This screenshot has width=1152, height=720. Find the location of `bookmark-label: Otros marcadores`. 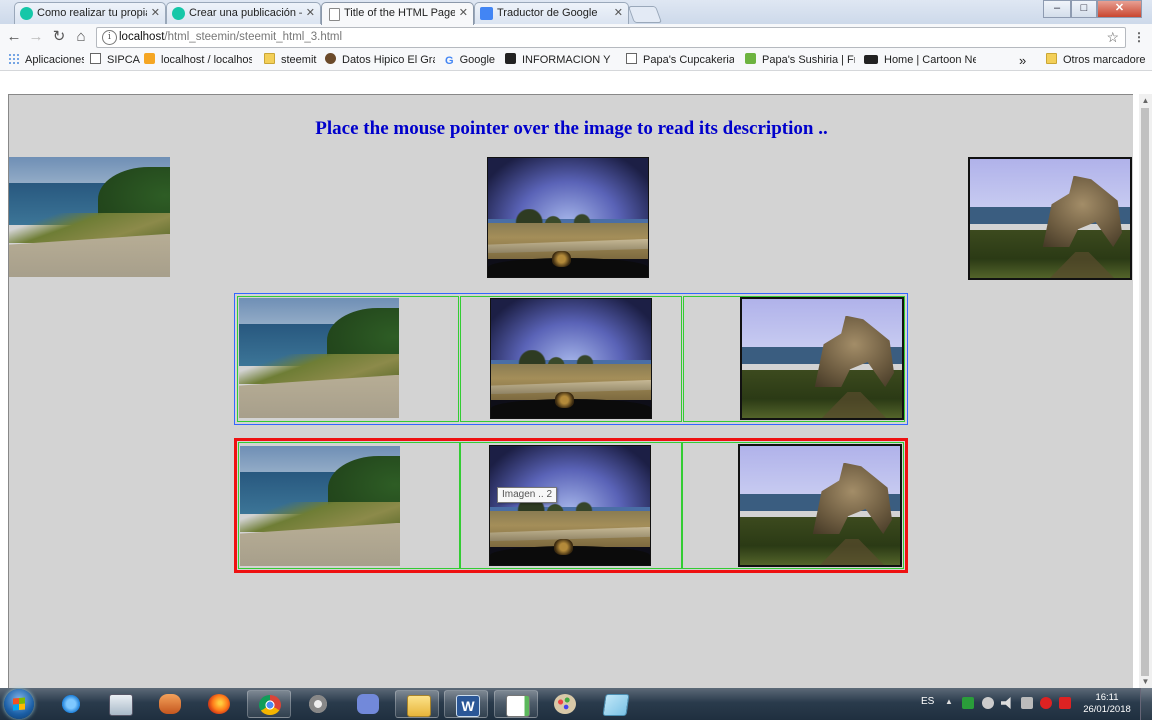

bookmark-label: Otros marcadores is located at coordinates (1104, 60).